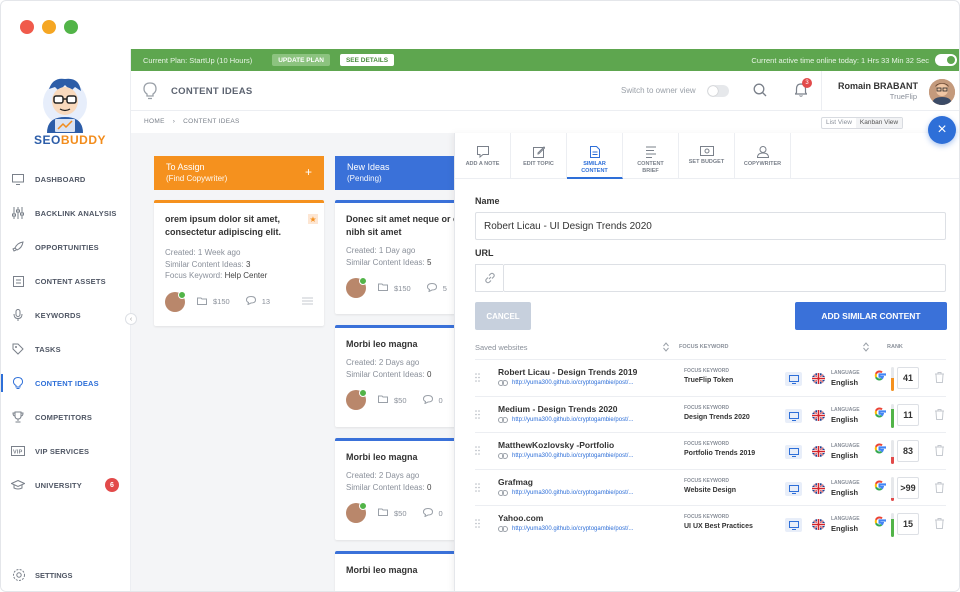  What do you see at coordinates (760, 91) in the screenshot?
I see `search-icon` at bounding box center [760, 91].